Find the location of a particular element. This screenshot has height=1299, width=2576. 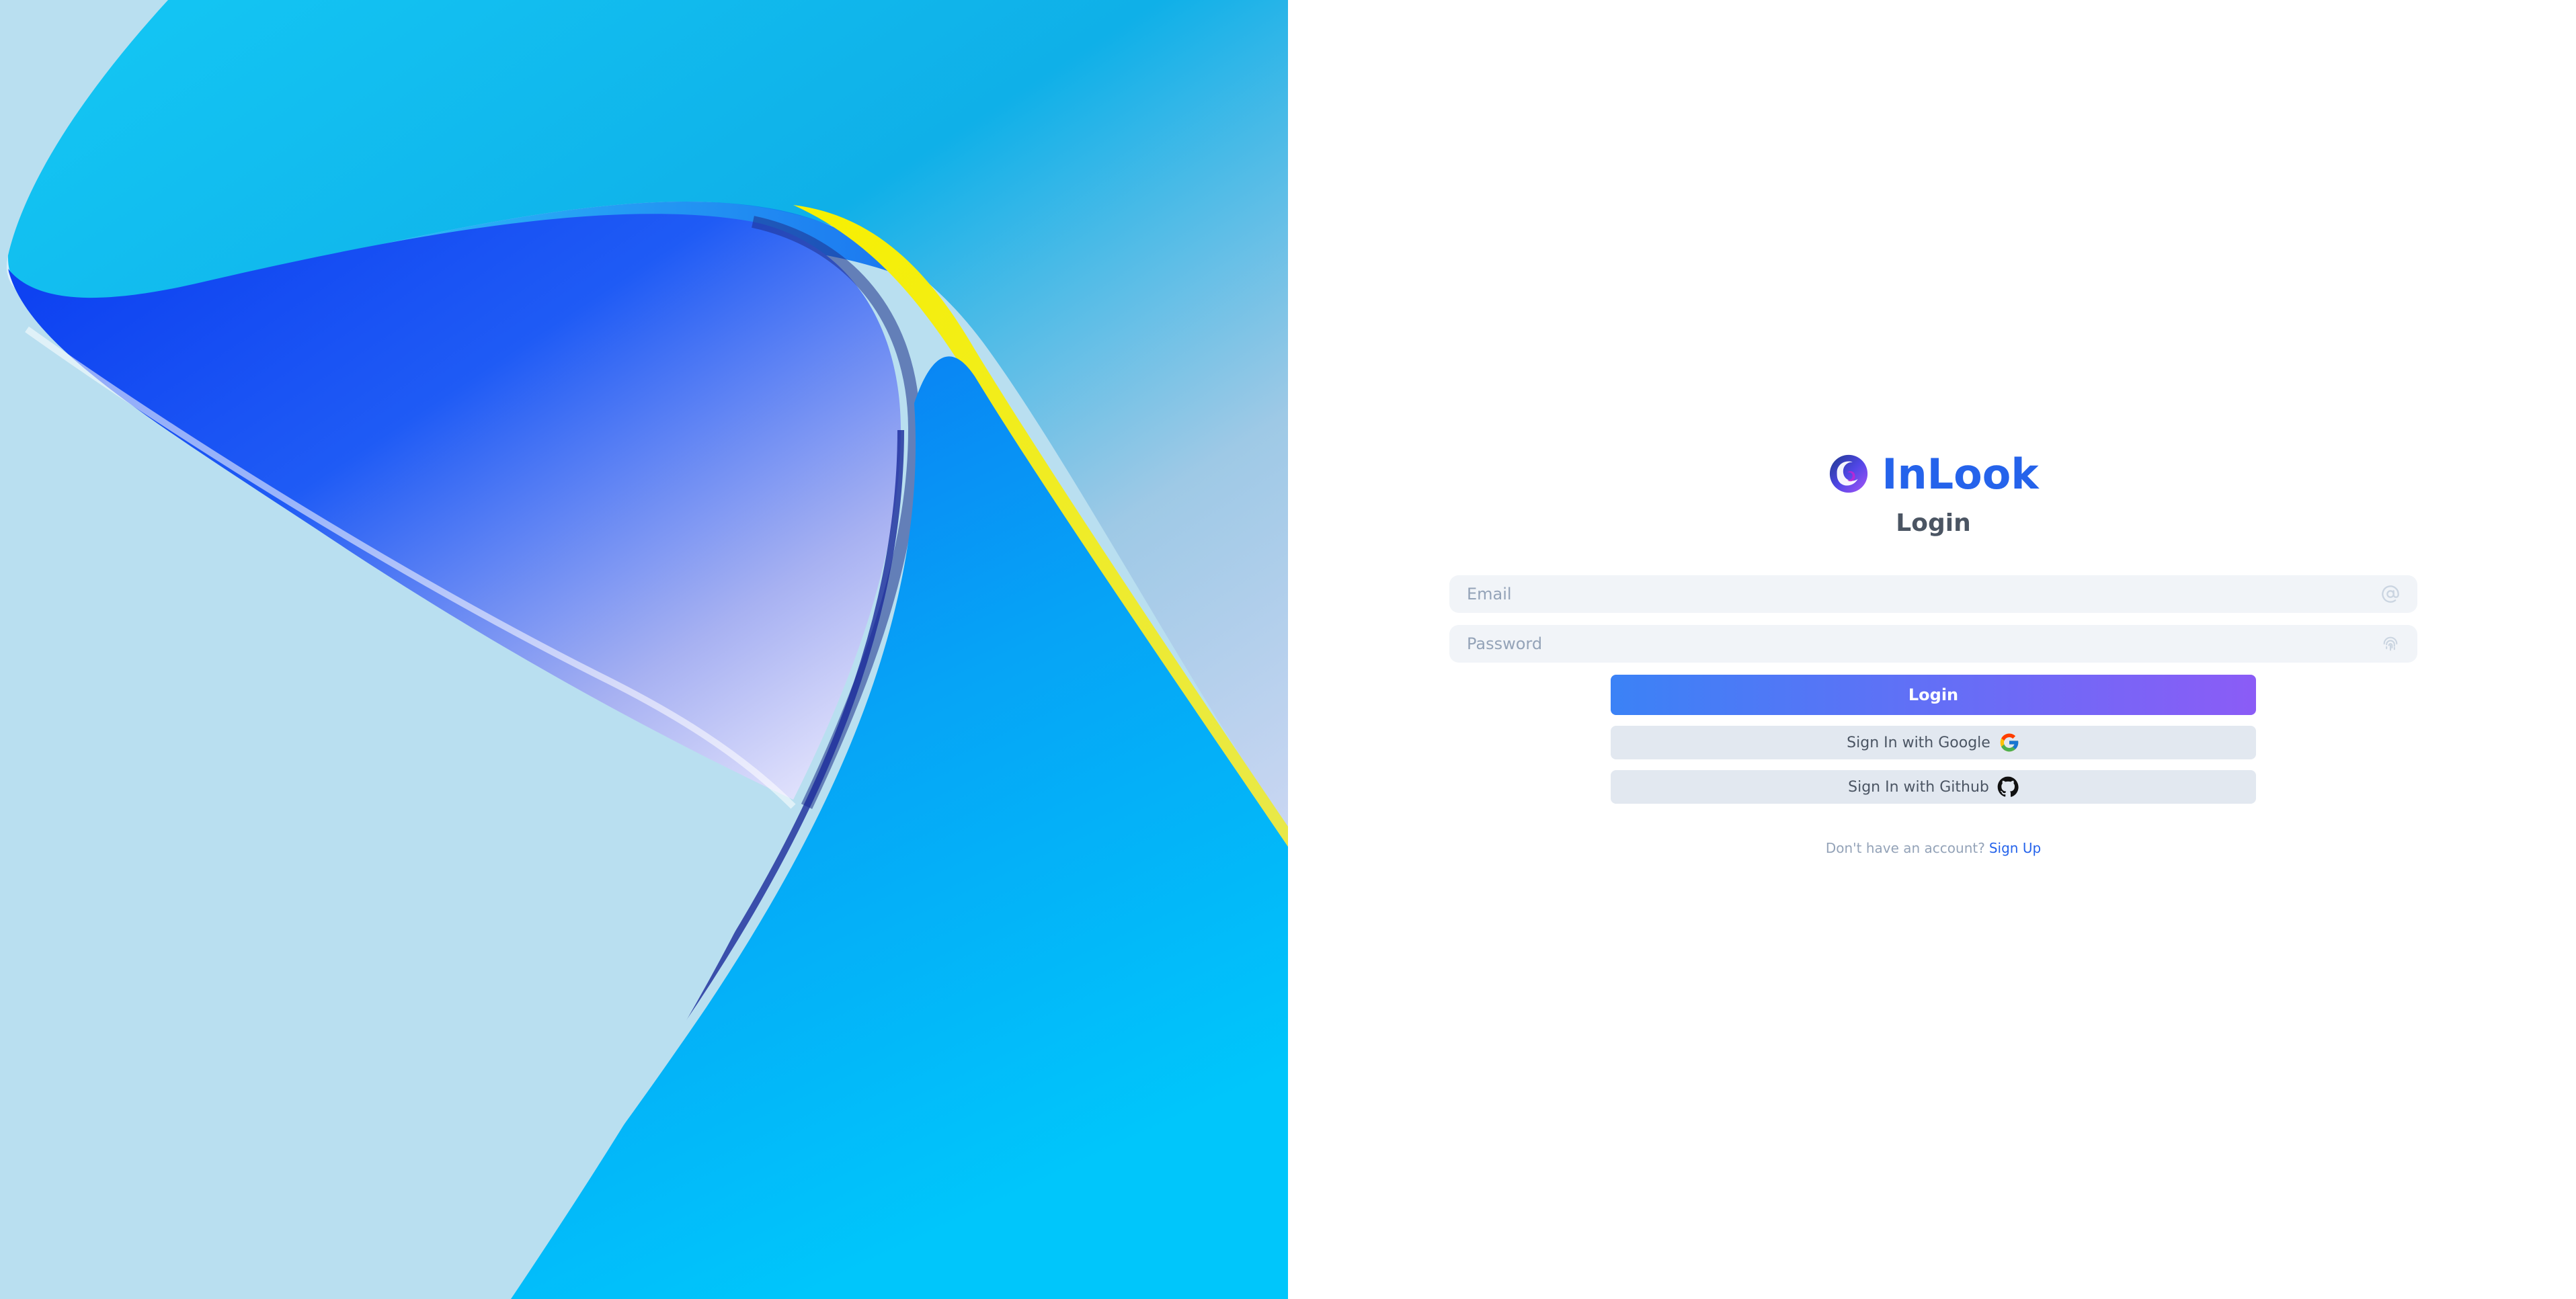

google-icon is located at coordinates (2009, 742).